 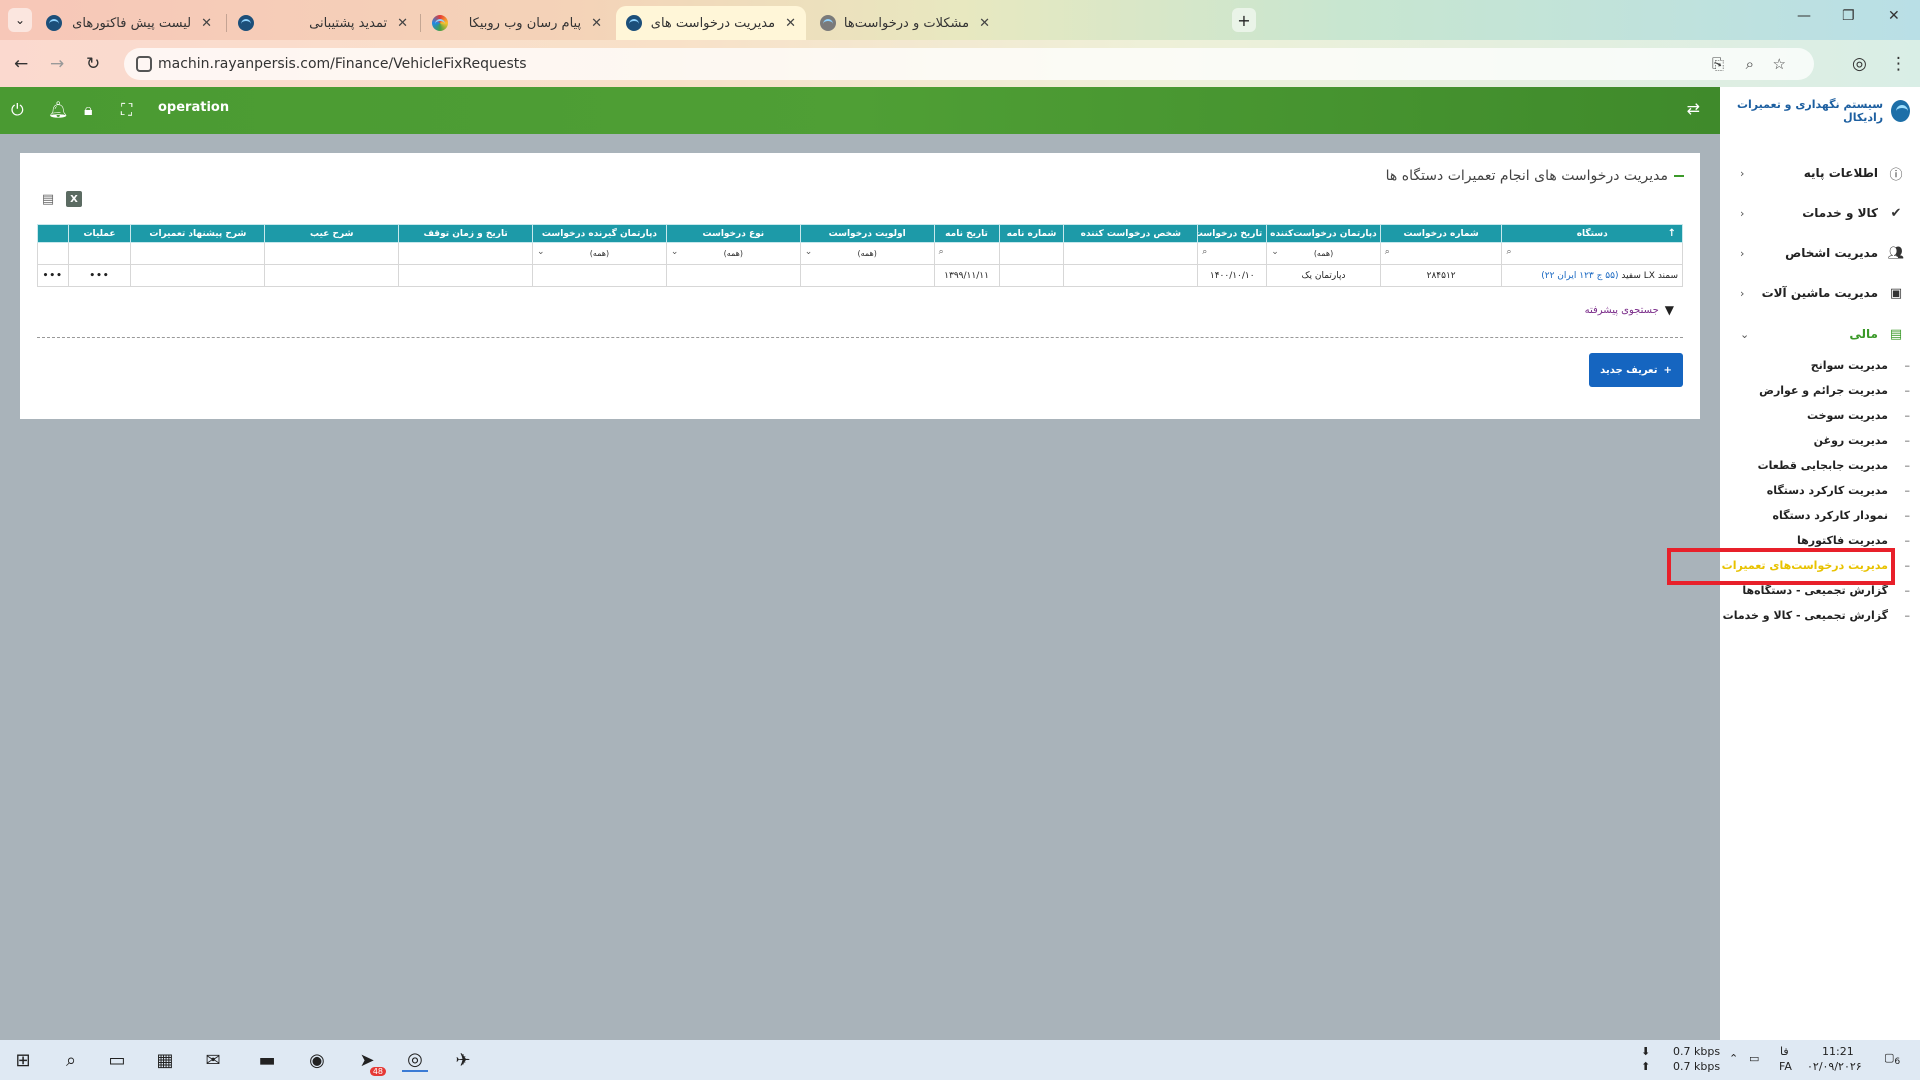 What do you see at coordinates (1820, 110) in the screenshot?
I see `brand: سیستم نگهداری و تعمیرات رادیکال` at bounding box center [1820, 110].